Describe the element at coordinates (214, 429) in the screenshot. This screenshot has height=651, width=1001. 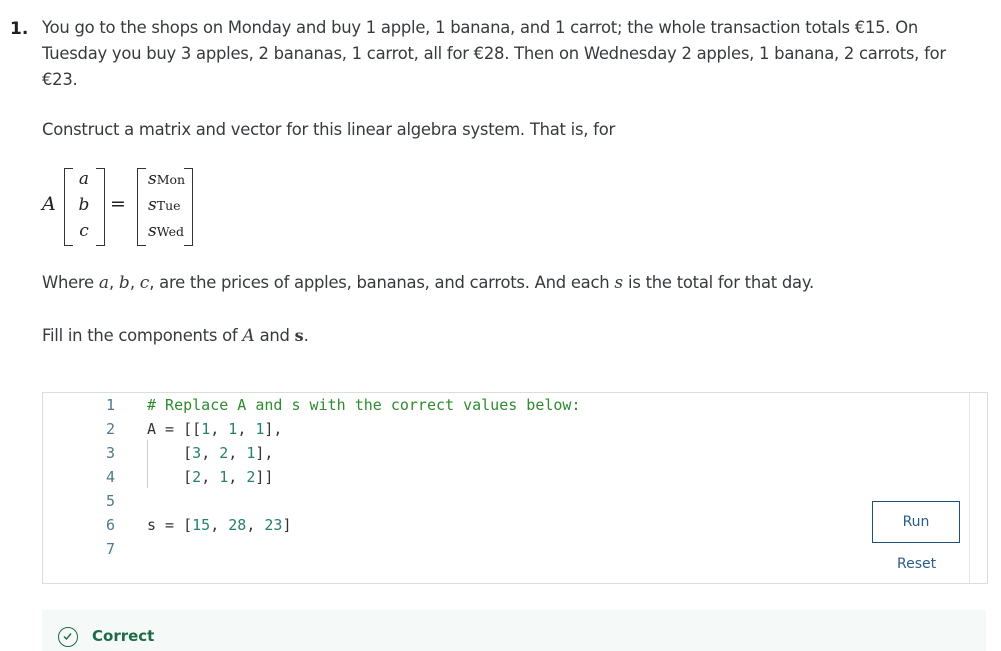
I see `code-text: A = [[1, 1, 1],` at that location.